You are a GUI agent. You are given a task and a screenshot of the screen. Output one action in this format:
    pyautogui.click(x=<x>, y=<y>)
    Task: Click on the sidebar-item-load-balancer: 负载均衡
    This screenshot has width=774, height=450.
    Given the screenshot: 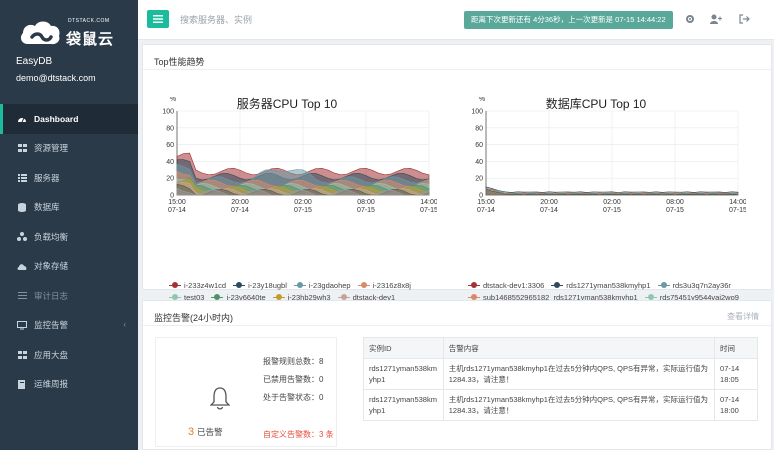 What is the action you would take?
    pyautogui.click(x=69, y=237)
    